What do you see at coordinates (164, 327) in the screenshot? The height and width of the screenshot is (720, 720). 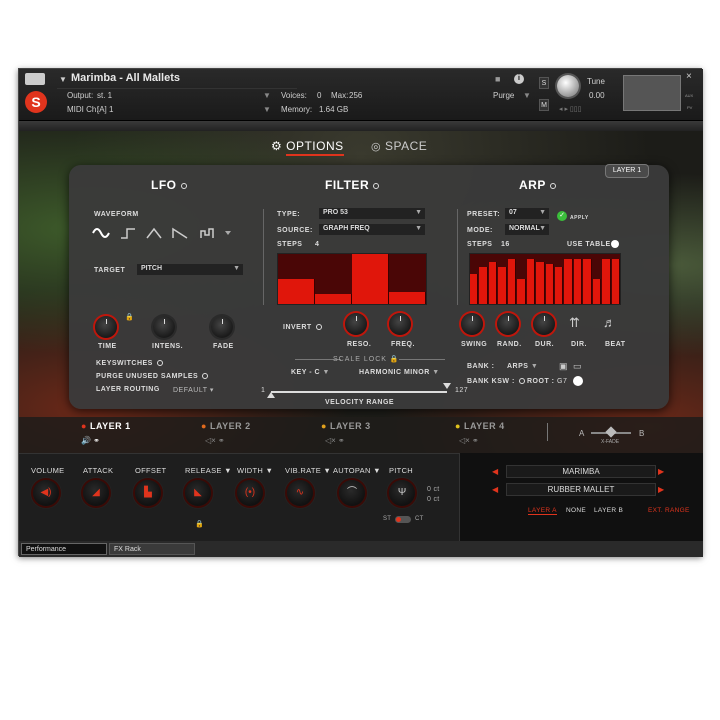 I see `lfo-intens-knob` at bounding box center [164, 327].